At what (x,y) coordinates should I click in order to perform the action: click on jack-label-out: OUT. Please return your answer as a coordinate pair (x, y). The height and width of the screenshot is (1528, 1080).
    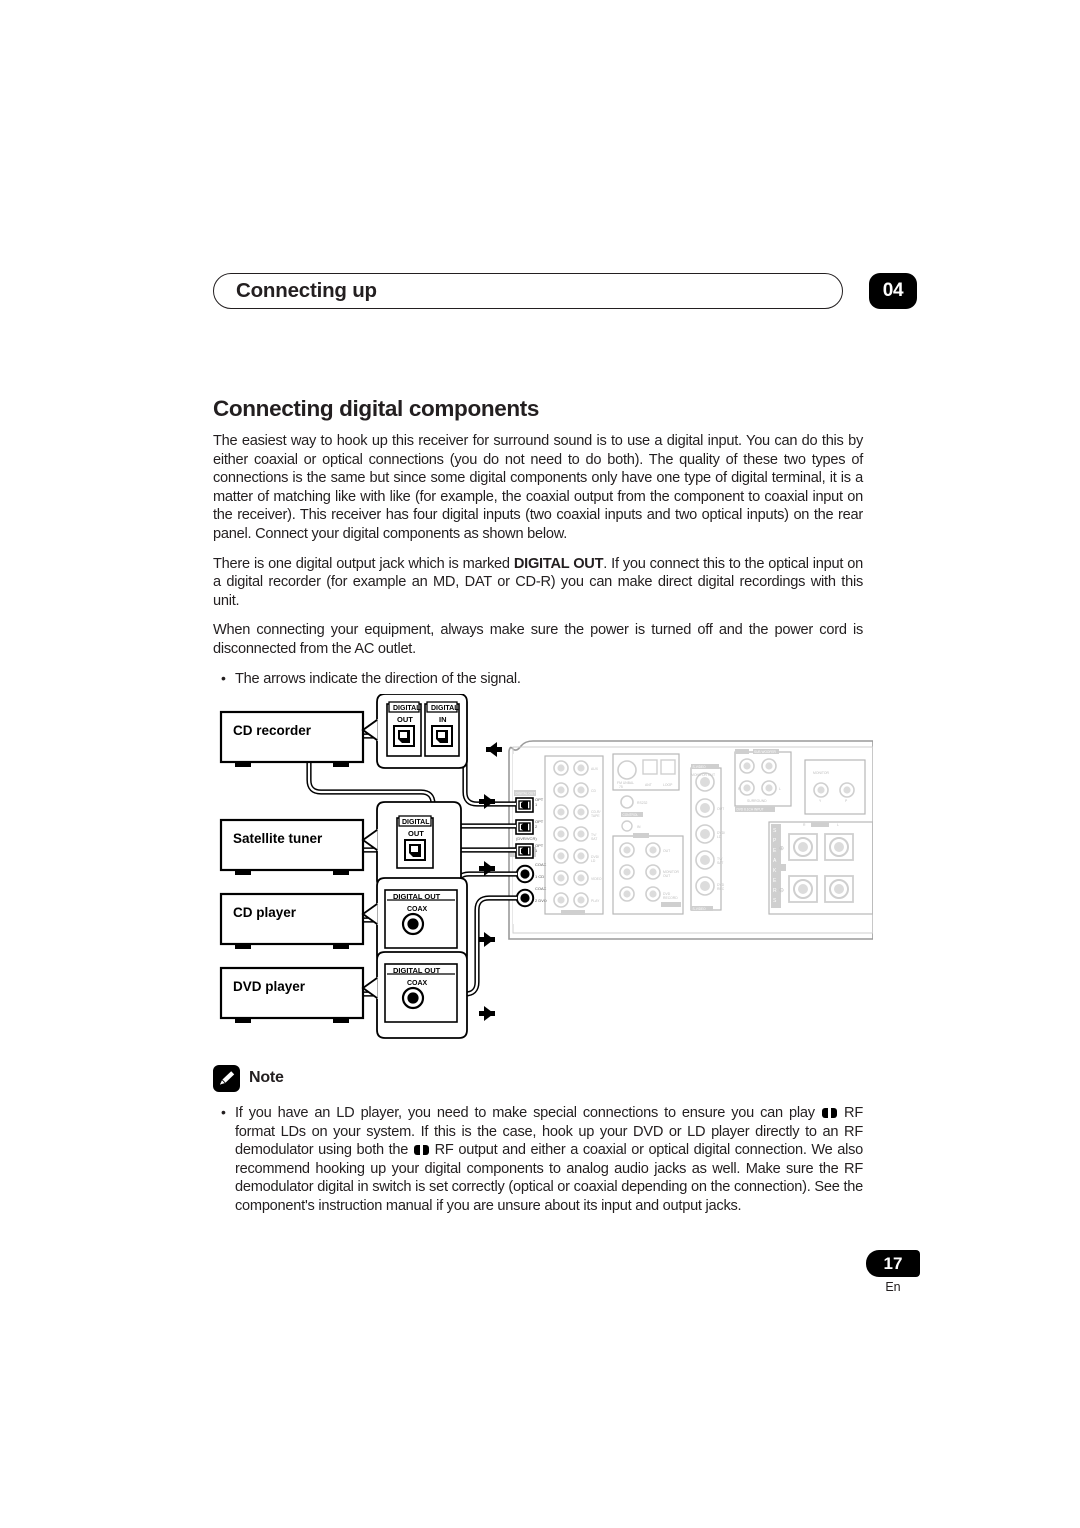
    Looking at the image, I should click on (405, 719).